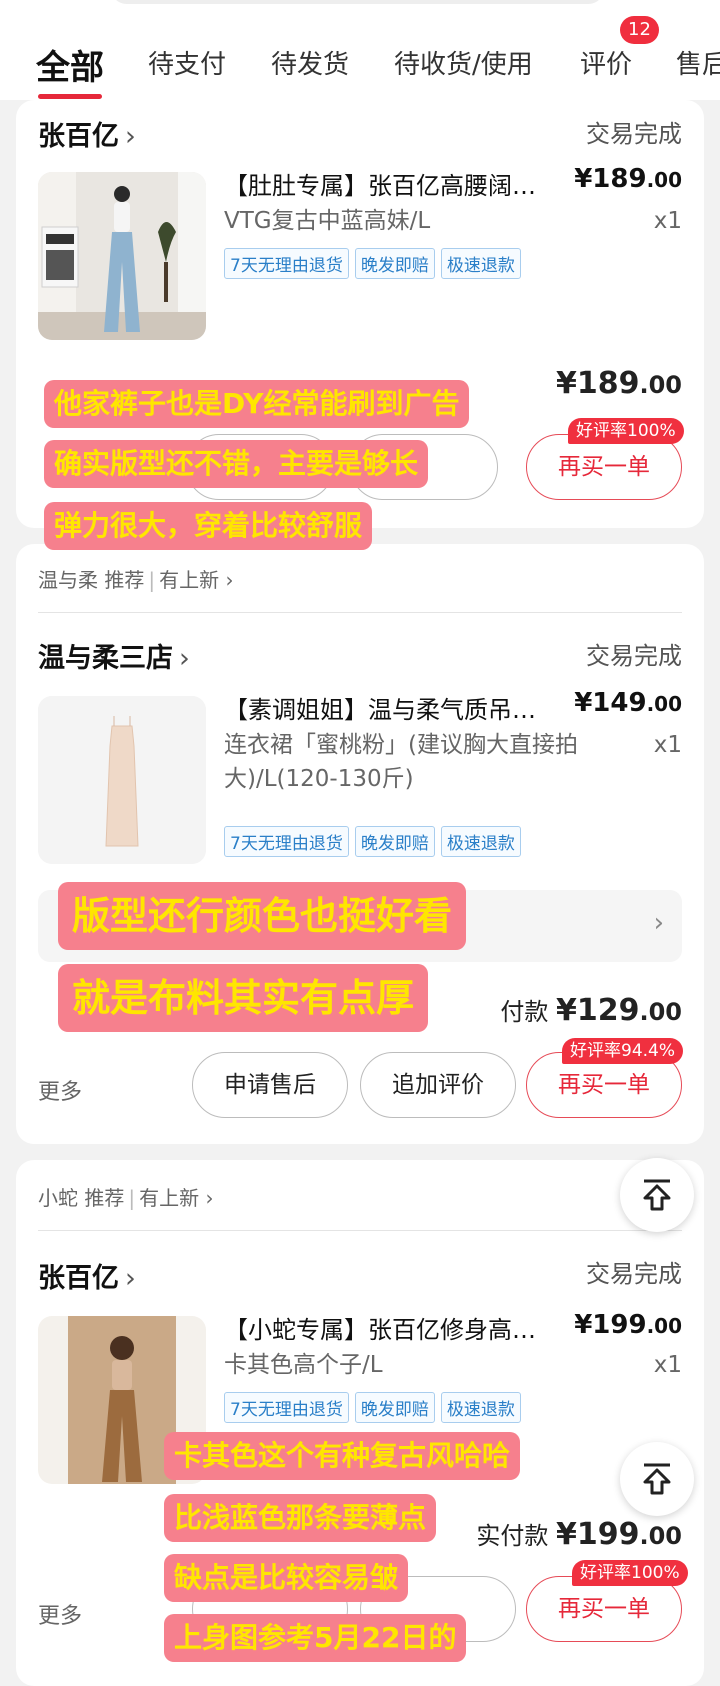 The width and height of the screenshot is (720, 1686). What do you see at coordinates (618, 383) in the screenshot?
I see `paid-amount: ¥189.00` at bounding box center [618, 383].